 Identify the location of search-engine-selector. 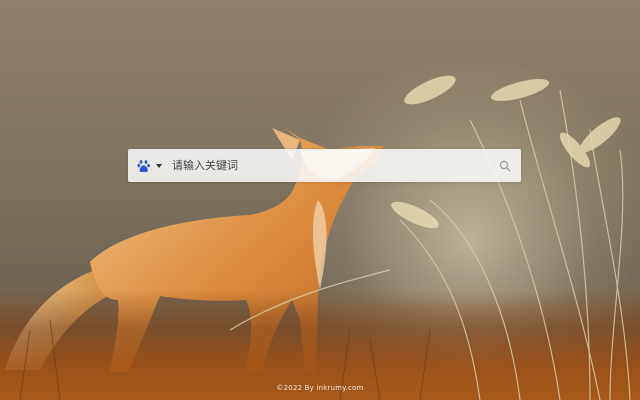
(148, 165).